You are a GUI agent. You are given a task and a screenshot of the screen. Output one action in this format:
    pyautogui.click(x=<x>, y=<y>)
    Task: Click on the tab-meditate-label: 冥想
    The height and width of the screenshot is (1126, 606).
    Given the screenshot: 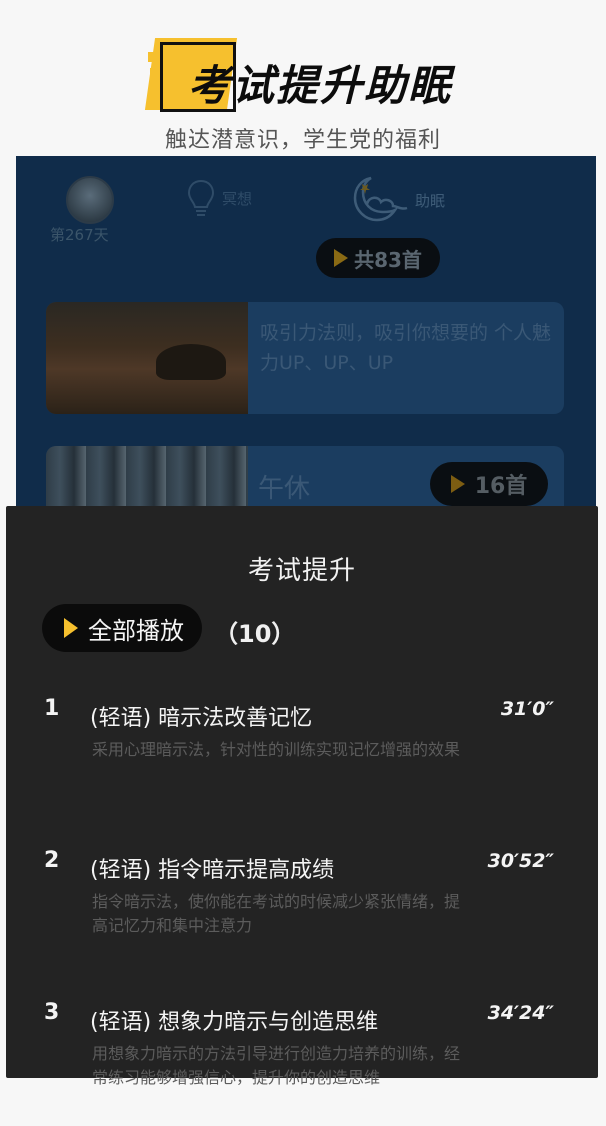 What is the action you would take?
    pyautogui.click(x=237, y=198)
    